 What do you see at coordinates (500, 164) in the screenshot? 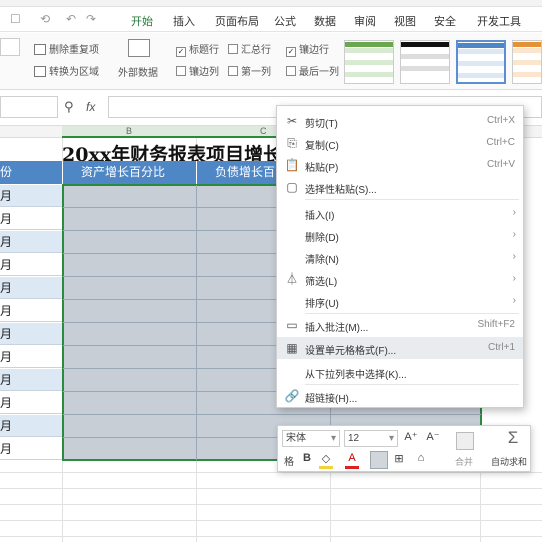
I see `menu-paste-shortcut: Ctrl+V` at bounding box center [500, 164].